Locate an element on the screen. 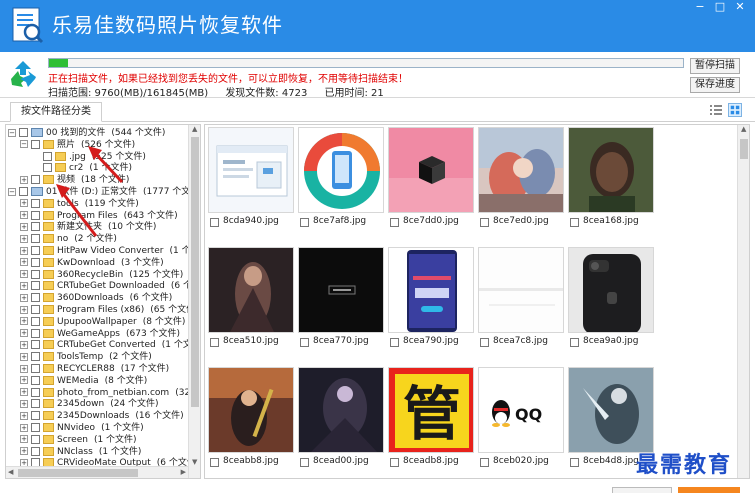  tree-node: + 视频 (18 个文件) is located at coordinates (74, 180).